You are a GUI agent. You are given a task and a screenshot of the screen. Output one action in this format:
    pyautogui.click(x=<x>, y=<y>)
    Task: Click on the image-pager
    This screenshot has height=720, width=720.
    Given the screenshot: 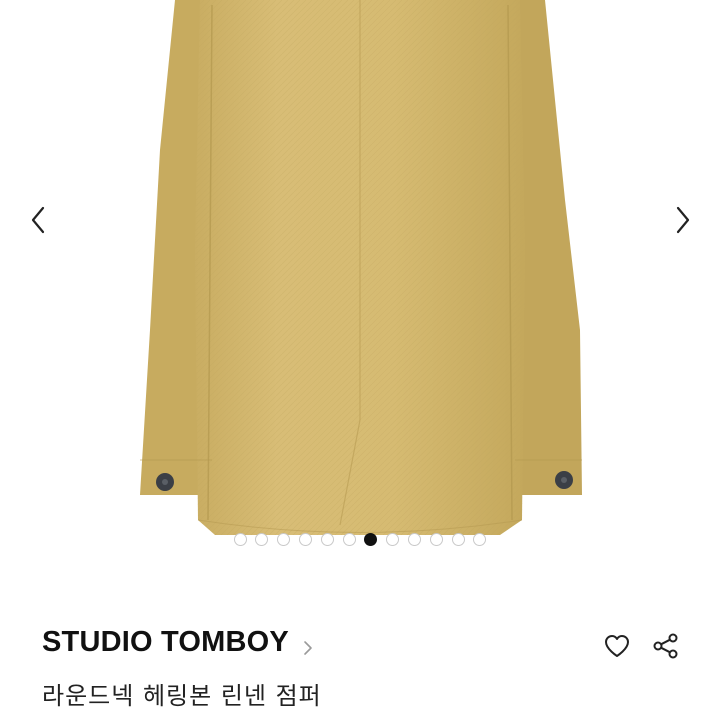 What is the action you would take?
    pyautogui.click(x=360, y=539)
    